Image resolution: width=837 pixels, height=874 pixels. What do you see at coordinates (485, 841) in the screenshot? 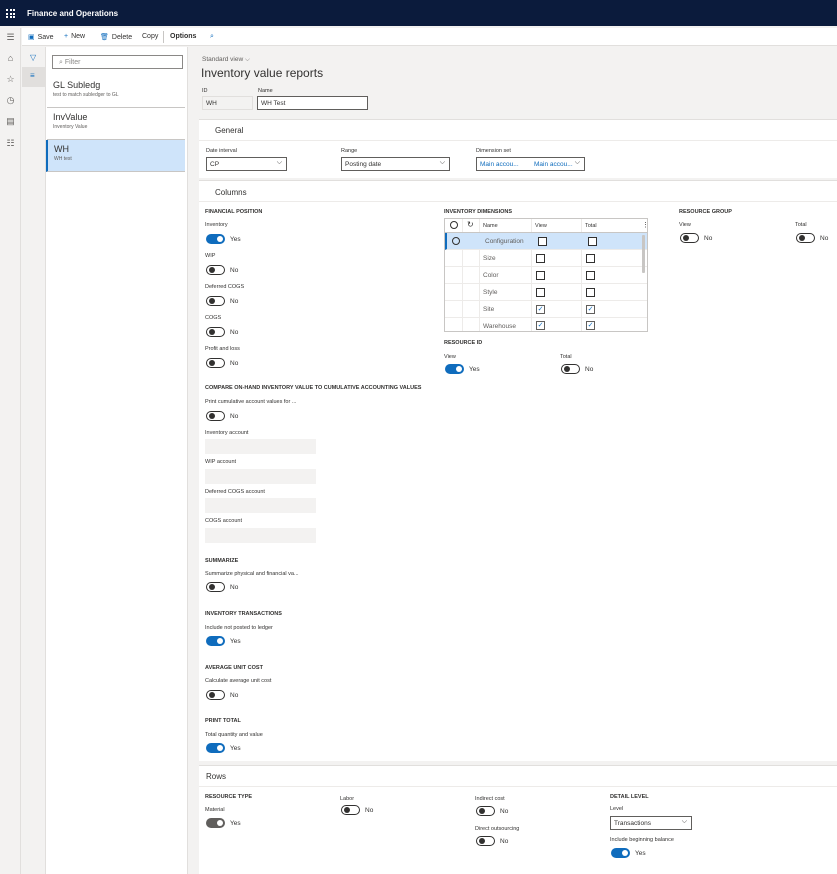
I see `direct-outsourcing-toggle` at bounding box center [485, 841].